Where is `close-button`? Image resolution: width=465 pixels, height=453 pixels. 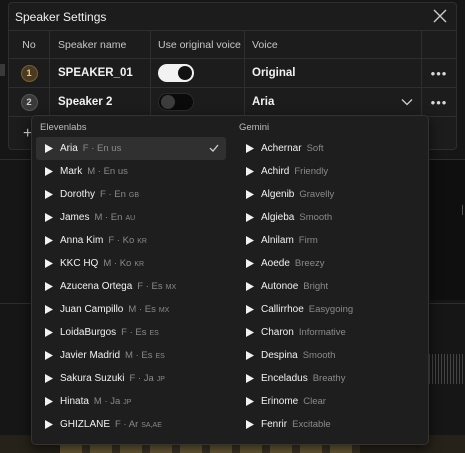
close-button is located at coordinates (440, 16).